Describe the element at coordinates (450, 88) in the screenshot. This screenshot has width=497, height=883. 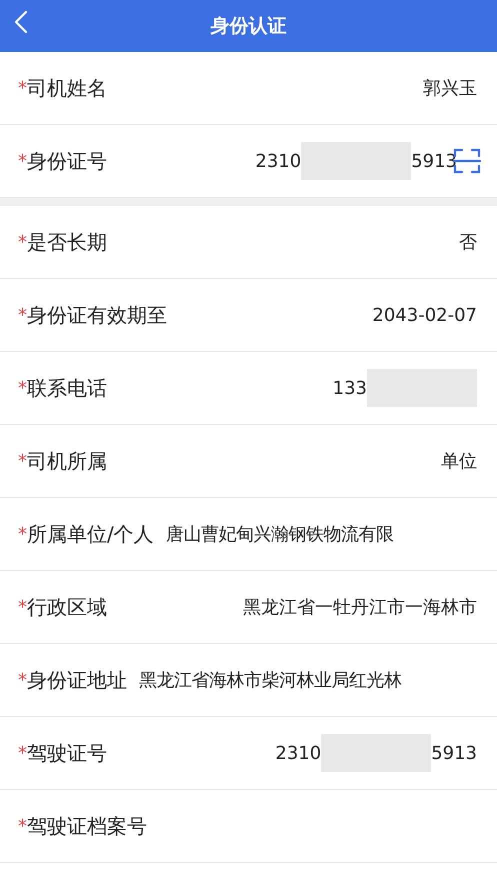
I see `field-value: 郭兴玉` at that location.